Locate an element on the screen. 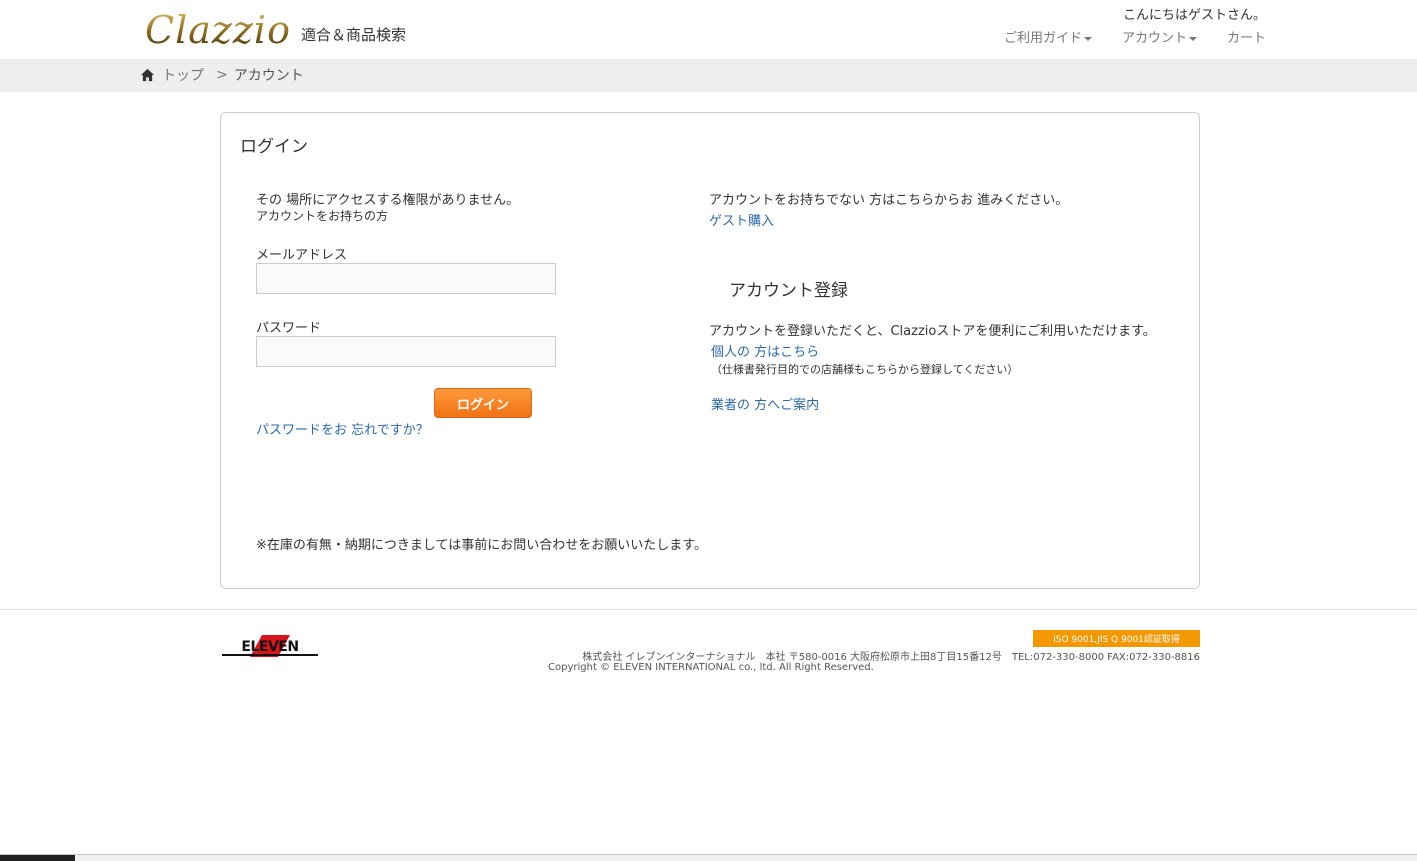  bottom-scrollbar is located at coordinates (708, 857).